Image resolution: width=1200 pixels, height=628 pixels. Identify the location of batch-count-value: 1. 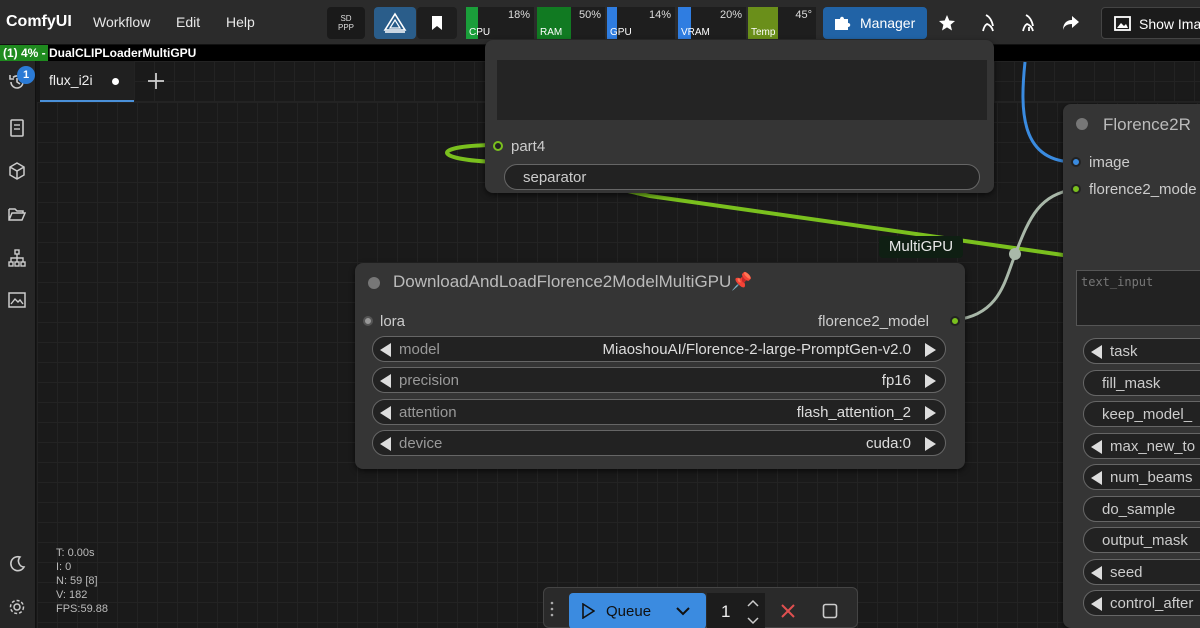
(726, 611).